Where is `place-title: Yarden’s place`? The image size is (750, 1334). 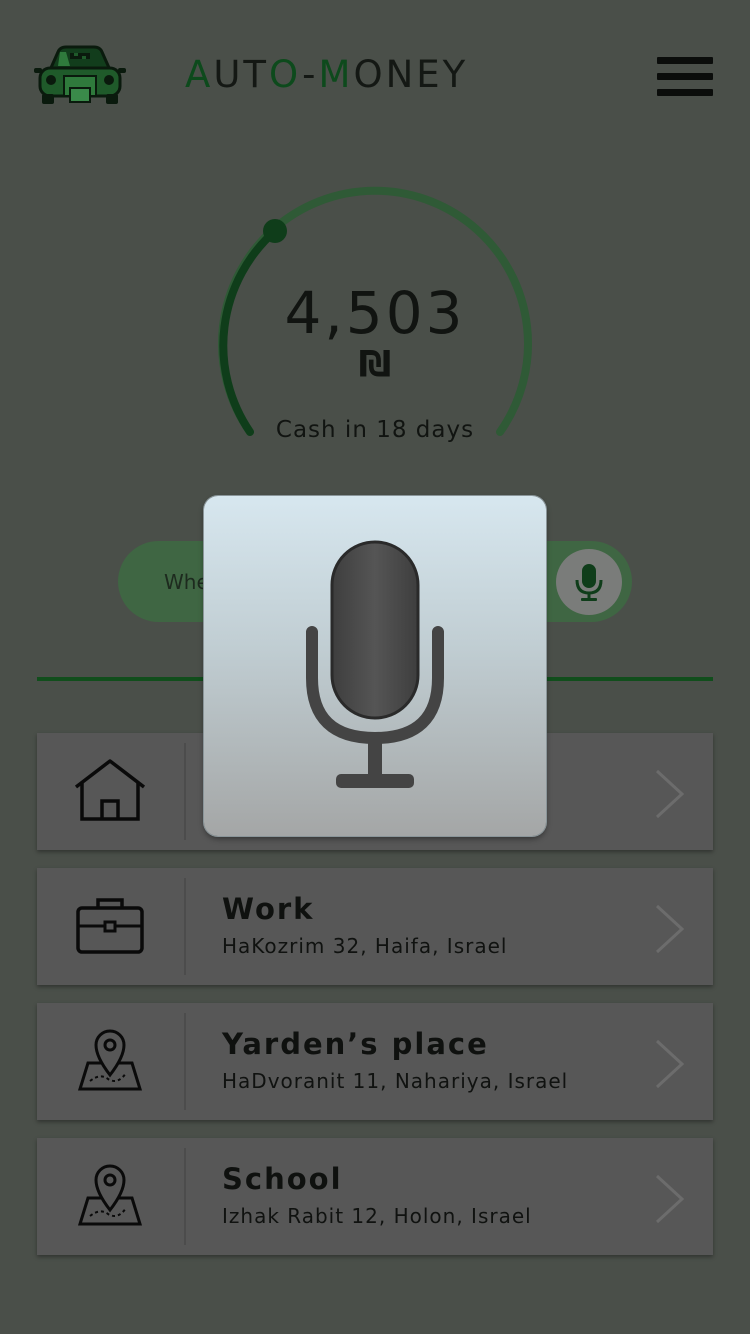 place-title: Yarden’s place is located at coordinates (355, 1044).